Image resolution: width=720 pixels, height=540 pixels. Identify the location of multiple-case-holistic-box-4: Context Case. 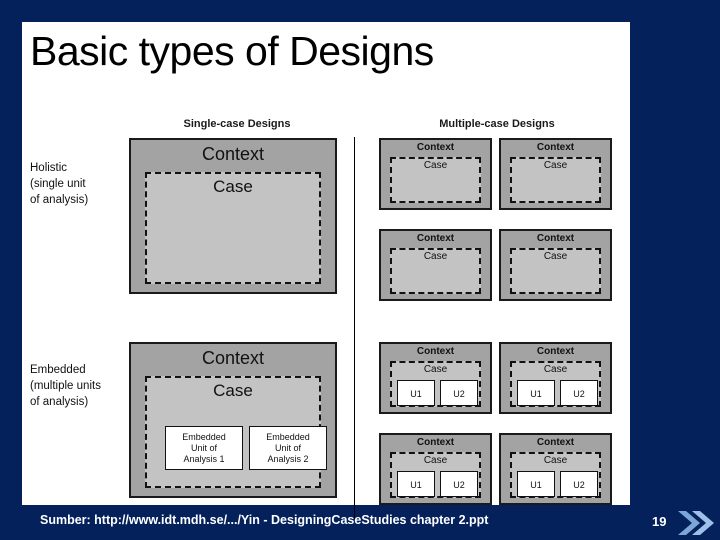
(555, 265).